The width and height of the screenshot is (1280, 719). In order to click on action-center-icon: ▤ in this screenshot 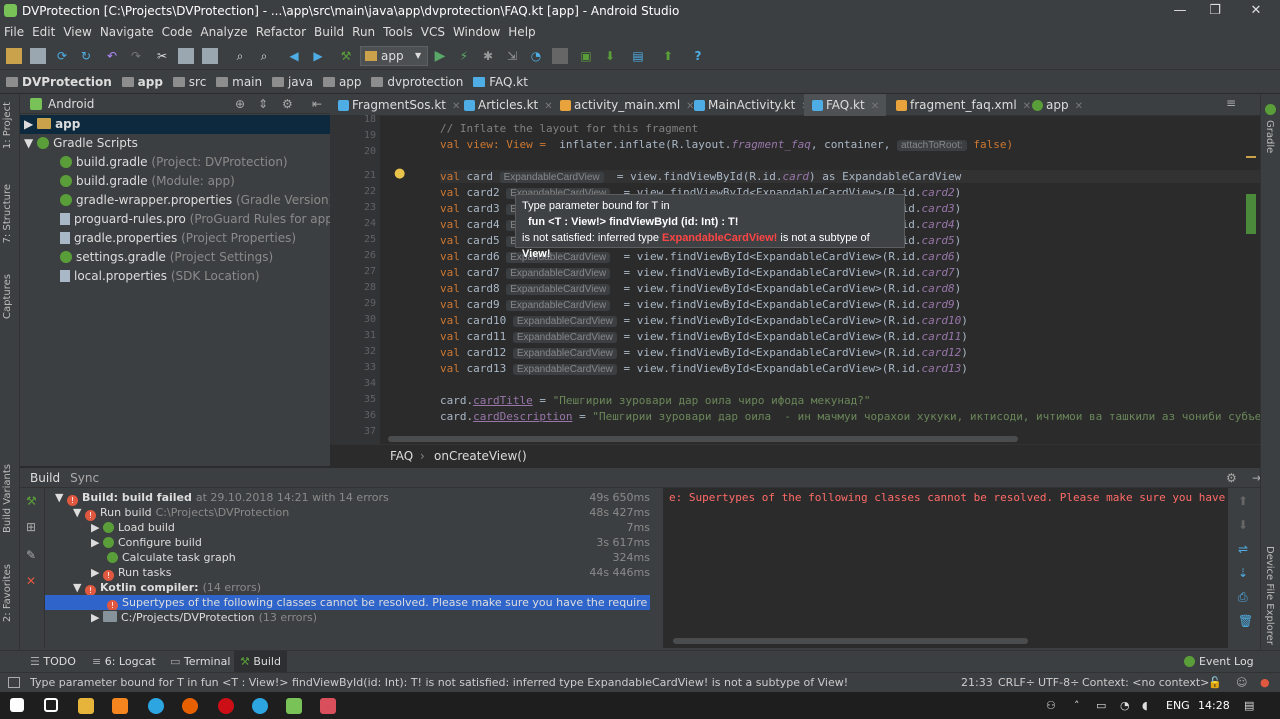, I will do `click(1249, 705)`.